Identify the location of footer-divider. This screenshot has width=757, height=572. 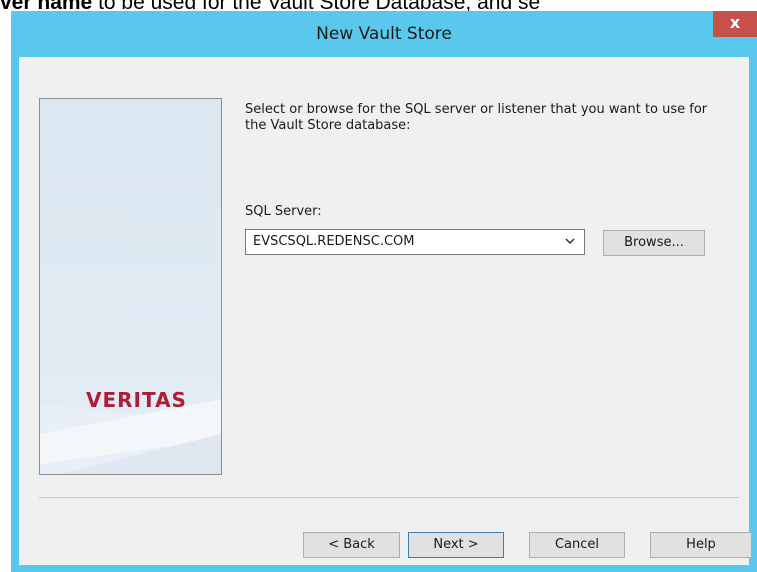
(389, 497).